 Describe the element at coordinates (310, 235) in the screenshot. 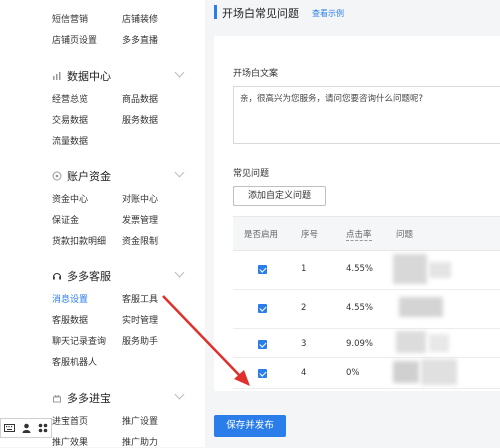

I see `header-index: 序号` at that location.